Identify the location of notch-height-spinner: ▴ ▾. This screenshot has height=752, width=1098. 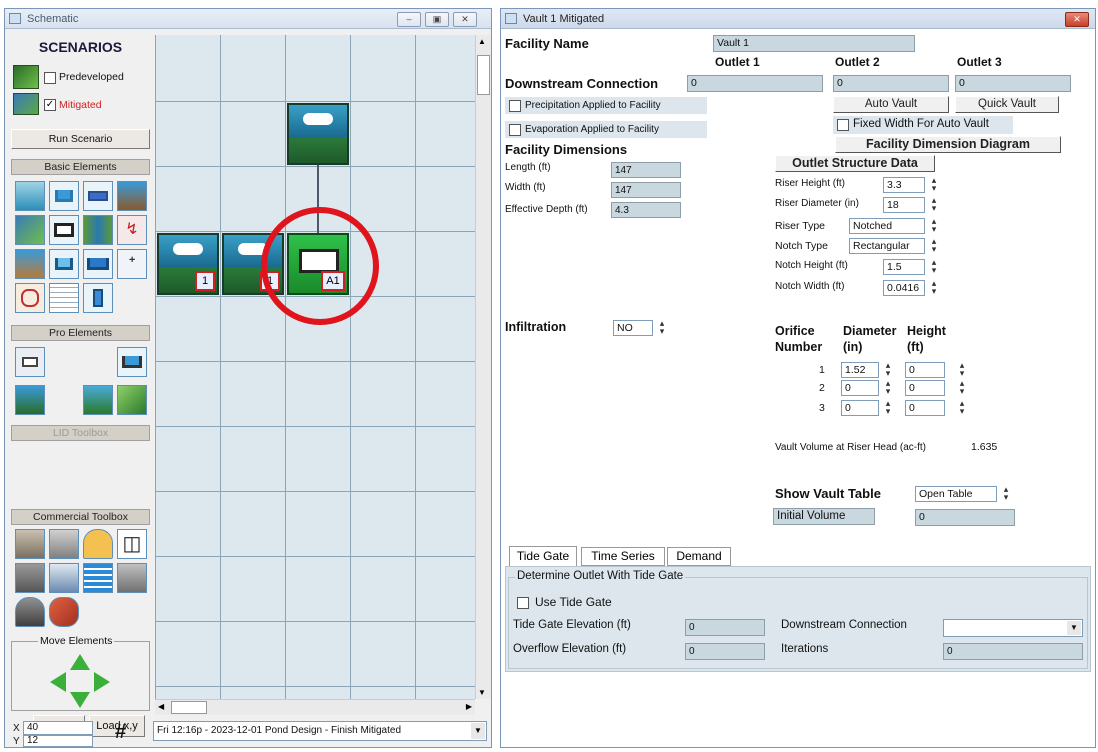
(934, 266).